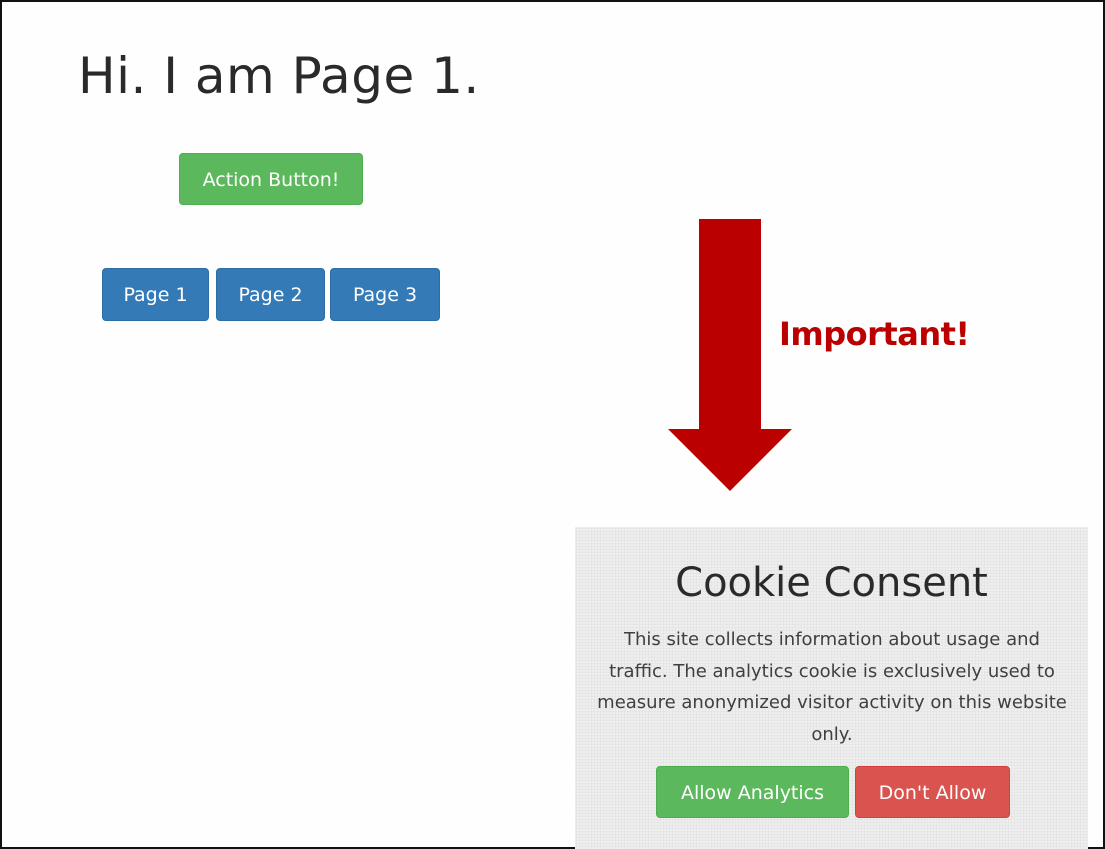 Image resolution: width=1105 pixels, height=849 pixels. Describe the element at coordinates (752, 792) in the screenshot. I see `allow-analytics-button: Allow Analytics` at that location.